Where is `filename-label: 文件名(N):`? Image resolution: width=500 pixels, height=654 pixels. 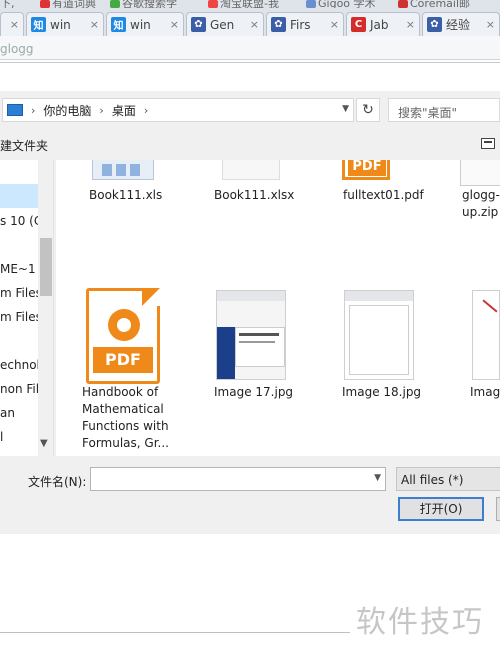 filename-label: 文件名(N): is located at coordinates (57, 482).